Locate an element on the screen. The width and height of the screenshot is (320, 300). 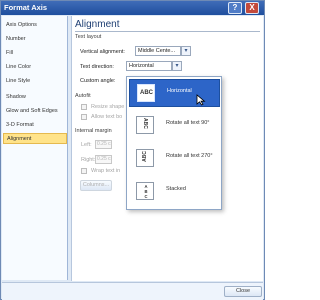
close-window-button: X is located at coordinates (252, 8).